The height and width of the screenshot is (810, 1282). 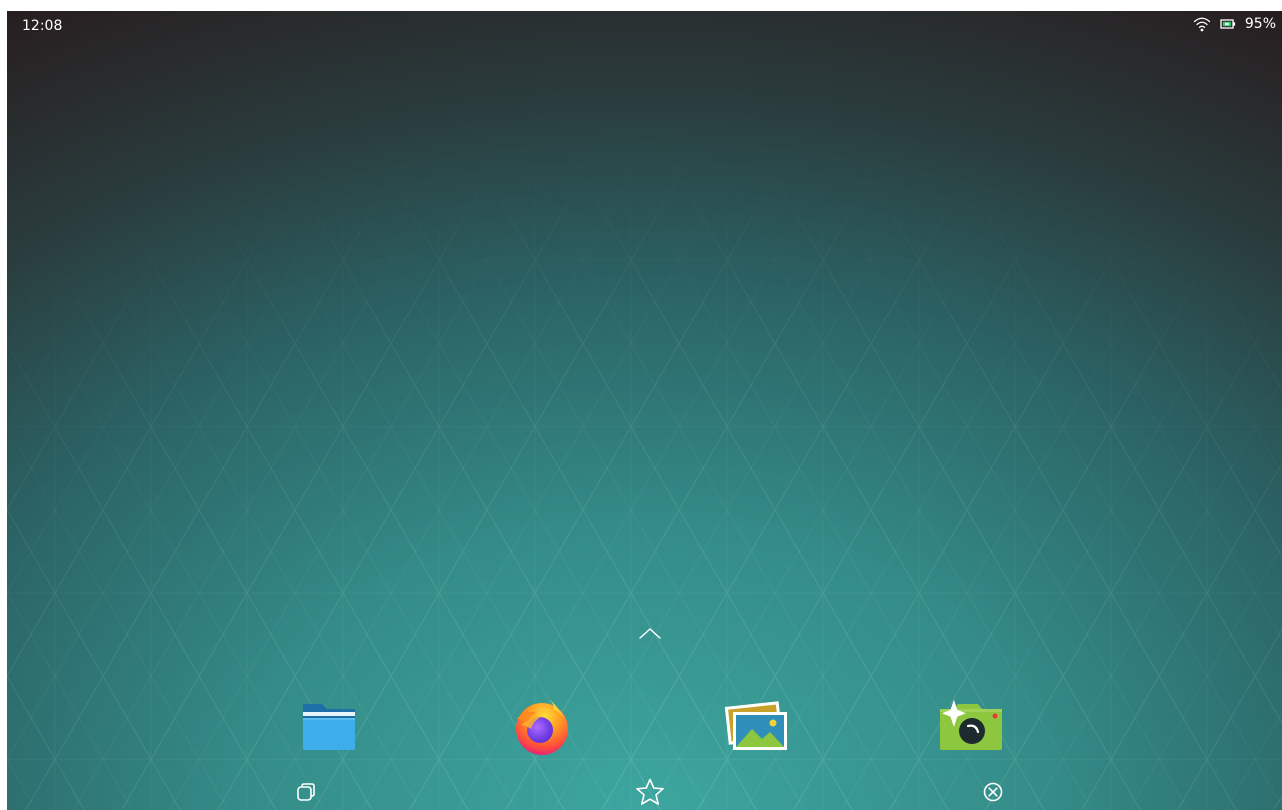 I want to click on dock-app-gallery, so click(x=757, y=726).